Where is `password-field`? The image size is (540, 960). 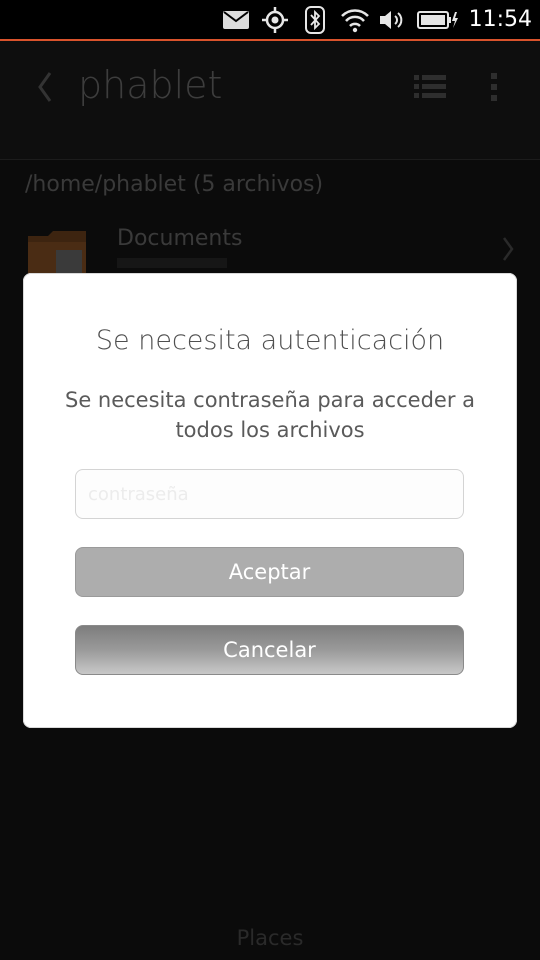 password-field is located at coordinates (269, 494).